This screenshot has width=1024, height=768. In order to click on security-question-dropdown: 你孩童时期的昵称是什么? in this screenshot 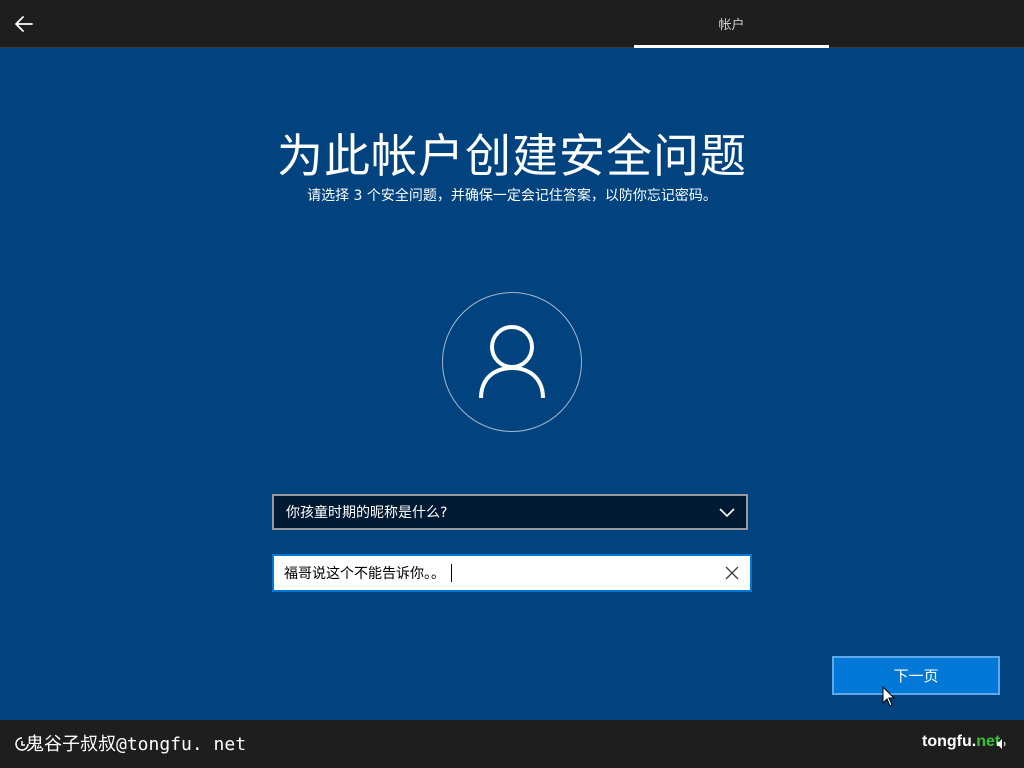, I will do `click(510, 512)`.